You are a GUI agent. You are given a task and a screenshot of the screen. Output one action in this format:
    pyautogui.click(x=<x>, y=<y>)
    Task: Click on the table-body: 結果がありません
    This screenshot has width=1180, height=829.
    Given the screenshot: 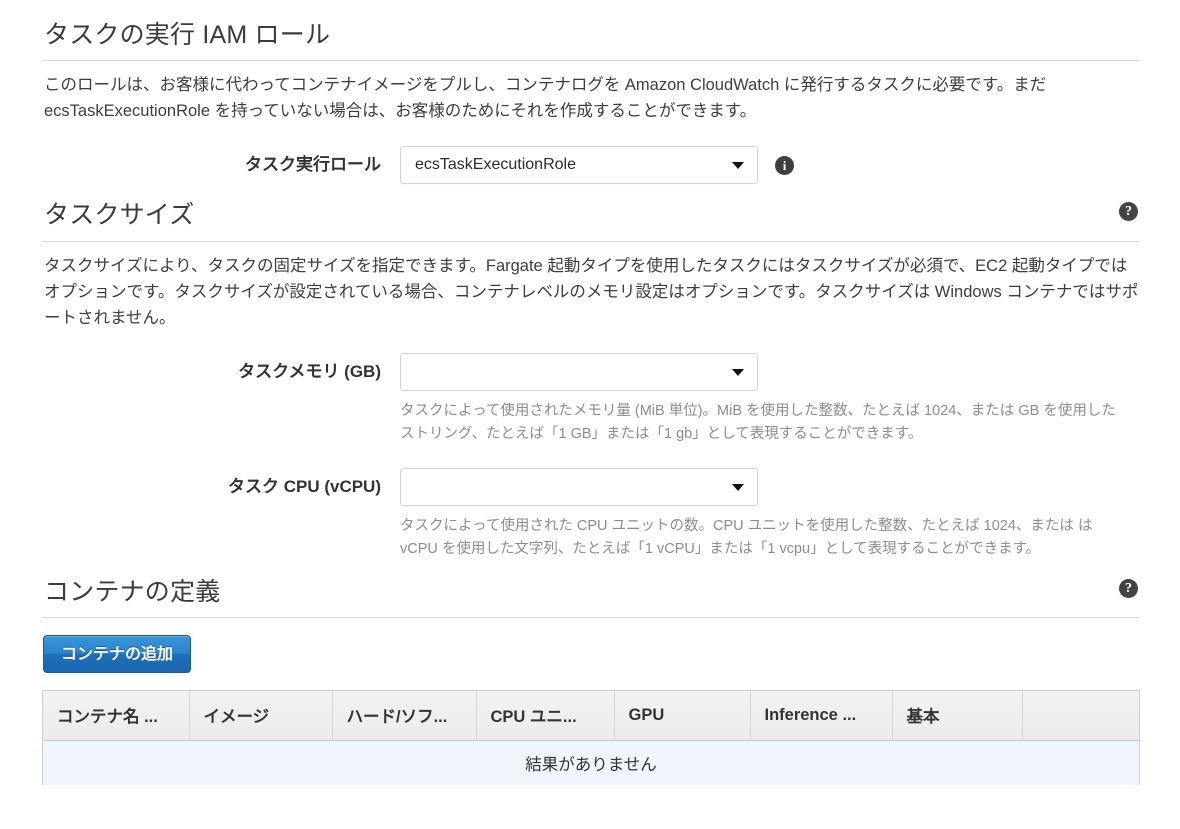 What is the action you would take?
    pyautogui.click(x=591, y=762)
    